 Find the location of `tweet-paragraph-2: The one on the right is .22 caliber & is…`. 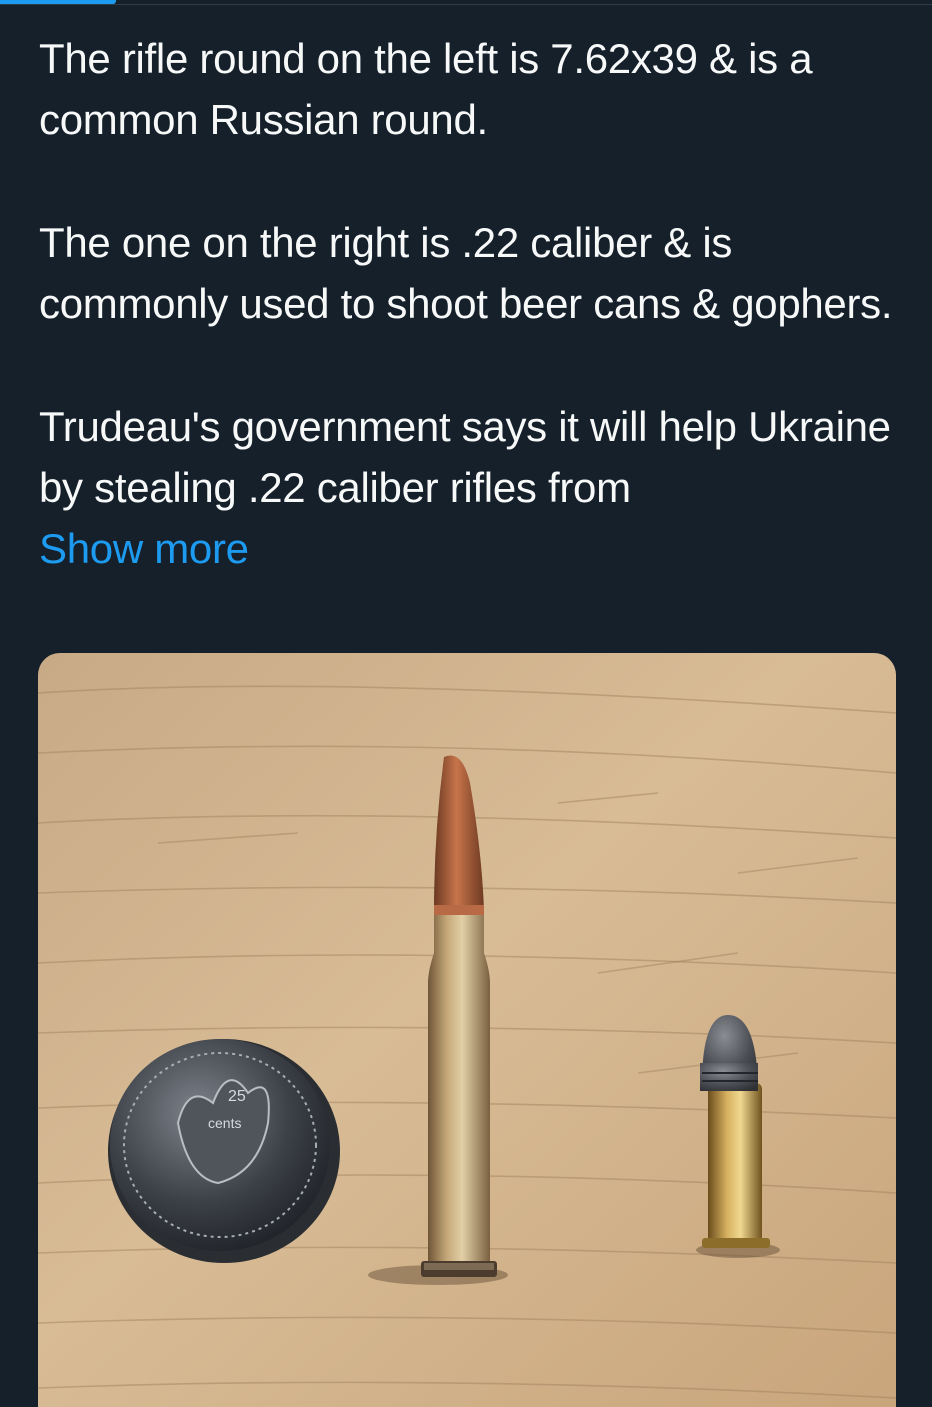

tweet-paragraph-2: The one on the right is .22 caliber & is… is located at coordinates (466, 273).